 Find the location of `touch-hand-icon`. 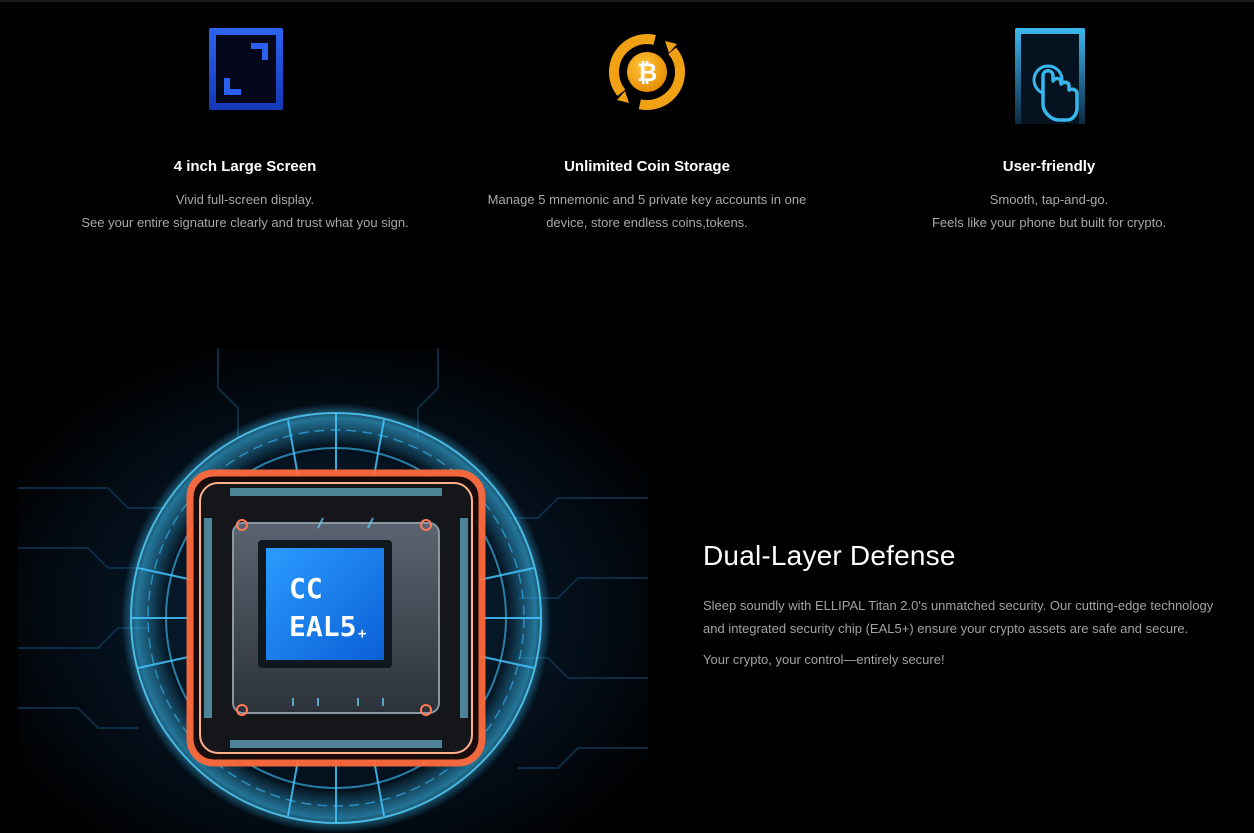

touch-hand-icon is located at coordinates (1049, 75).